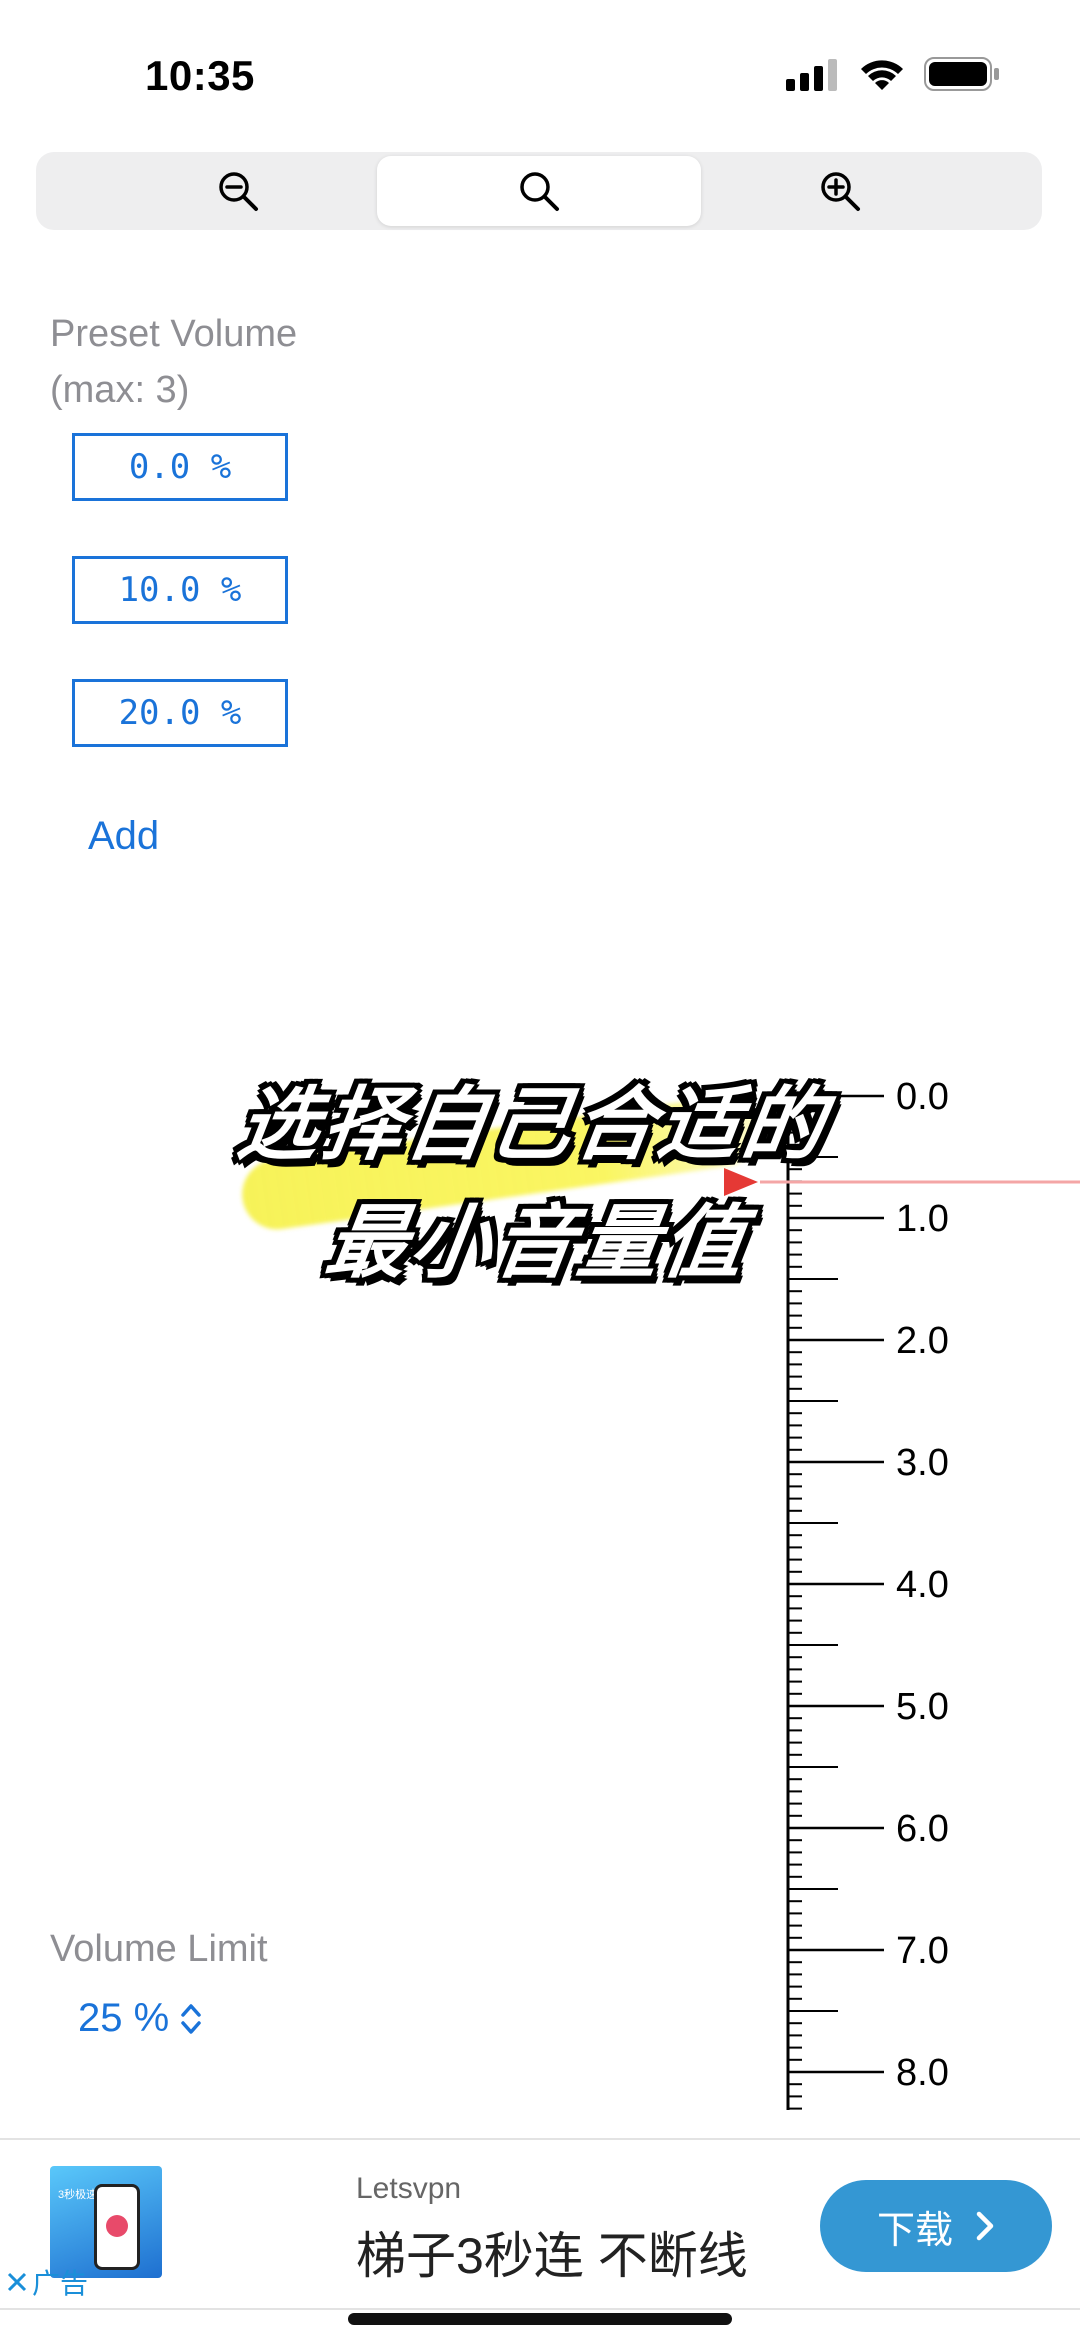 This screenshot has height=2347, width=1080. I want to click on add-preset-button: Add, so click(123, 836).